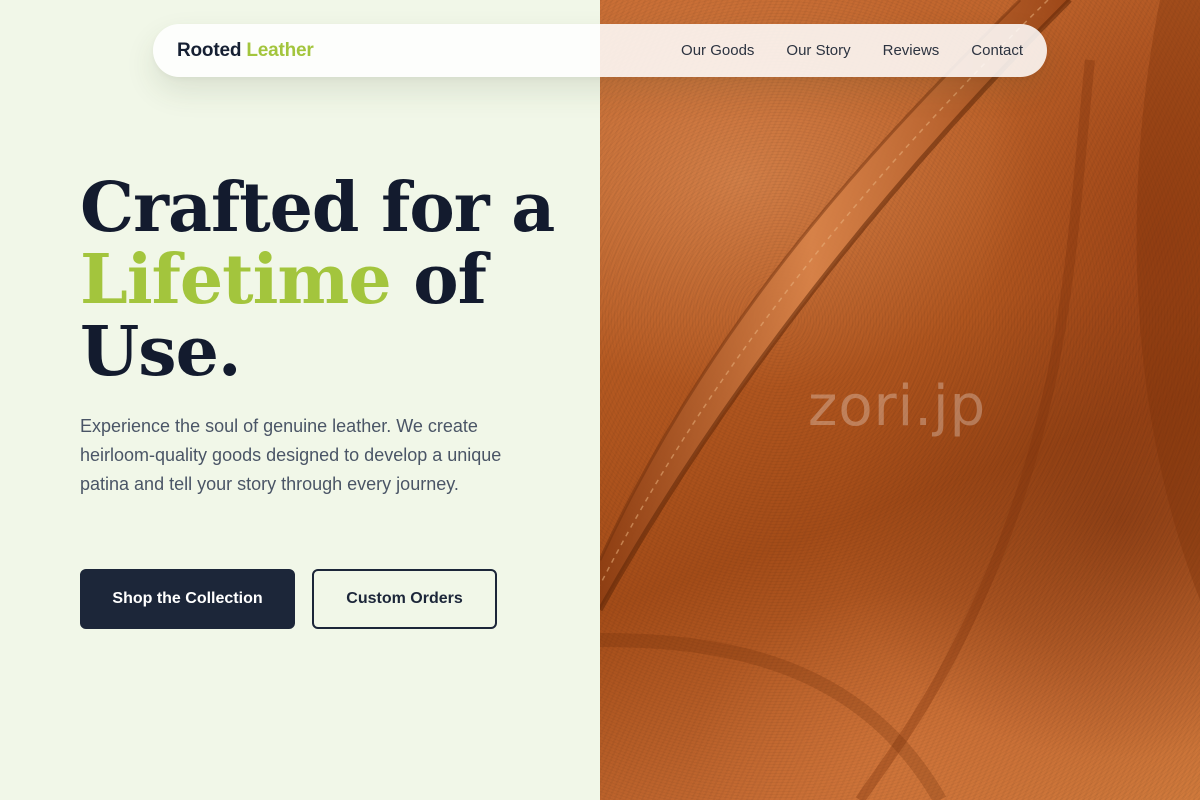 Image resolution: width=1200 pixels, height=800 pixels. I want to click on hero-title-line-2-rest: of, so click(438, 280).